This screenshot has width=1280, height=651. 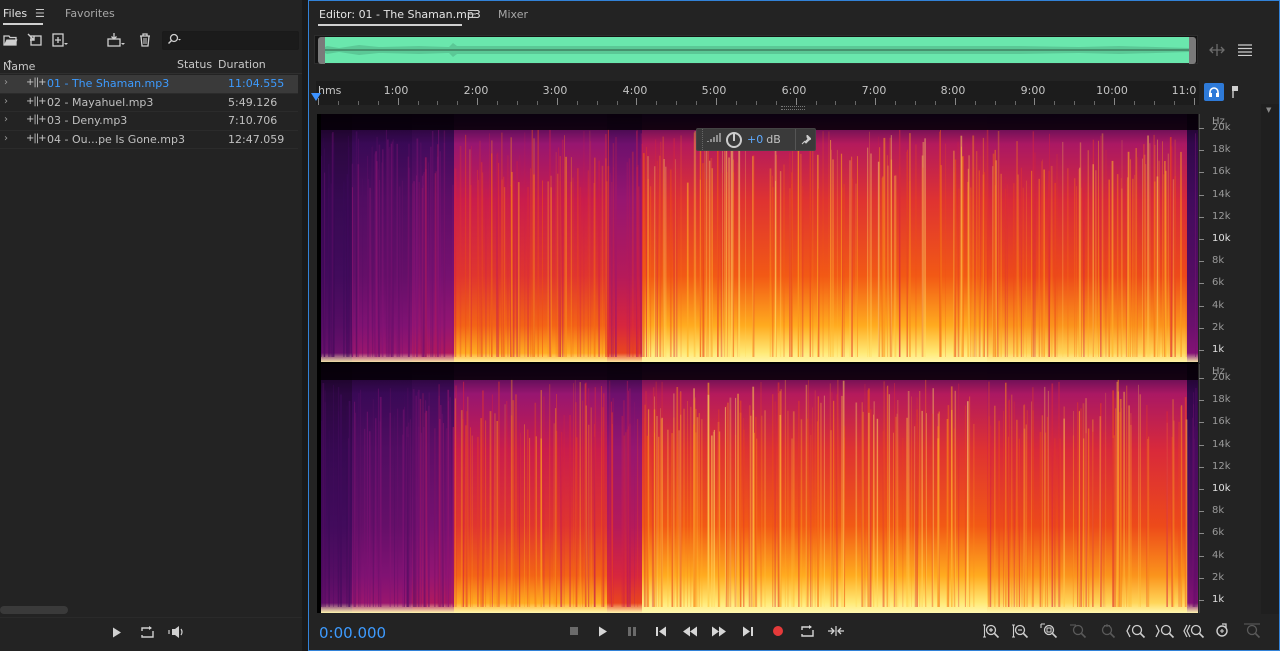 What do you see at coordinates (755, 139) in the screenshot?
I see `volume-value: +0` at bounding box center [755, 139].